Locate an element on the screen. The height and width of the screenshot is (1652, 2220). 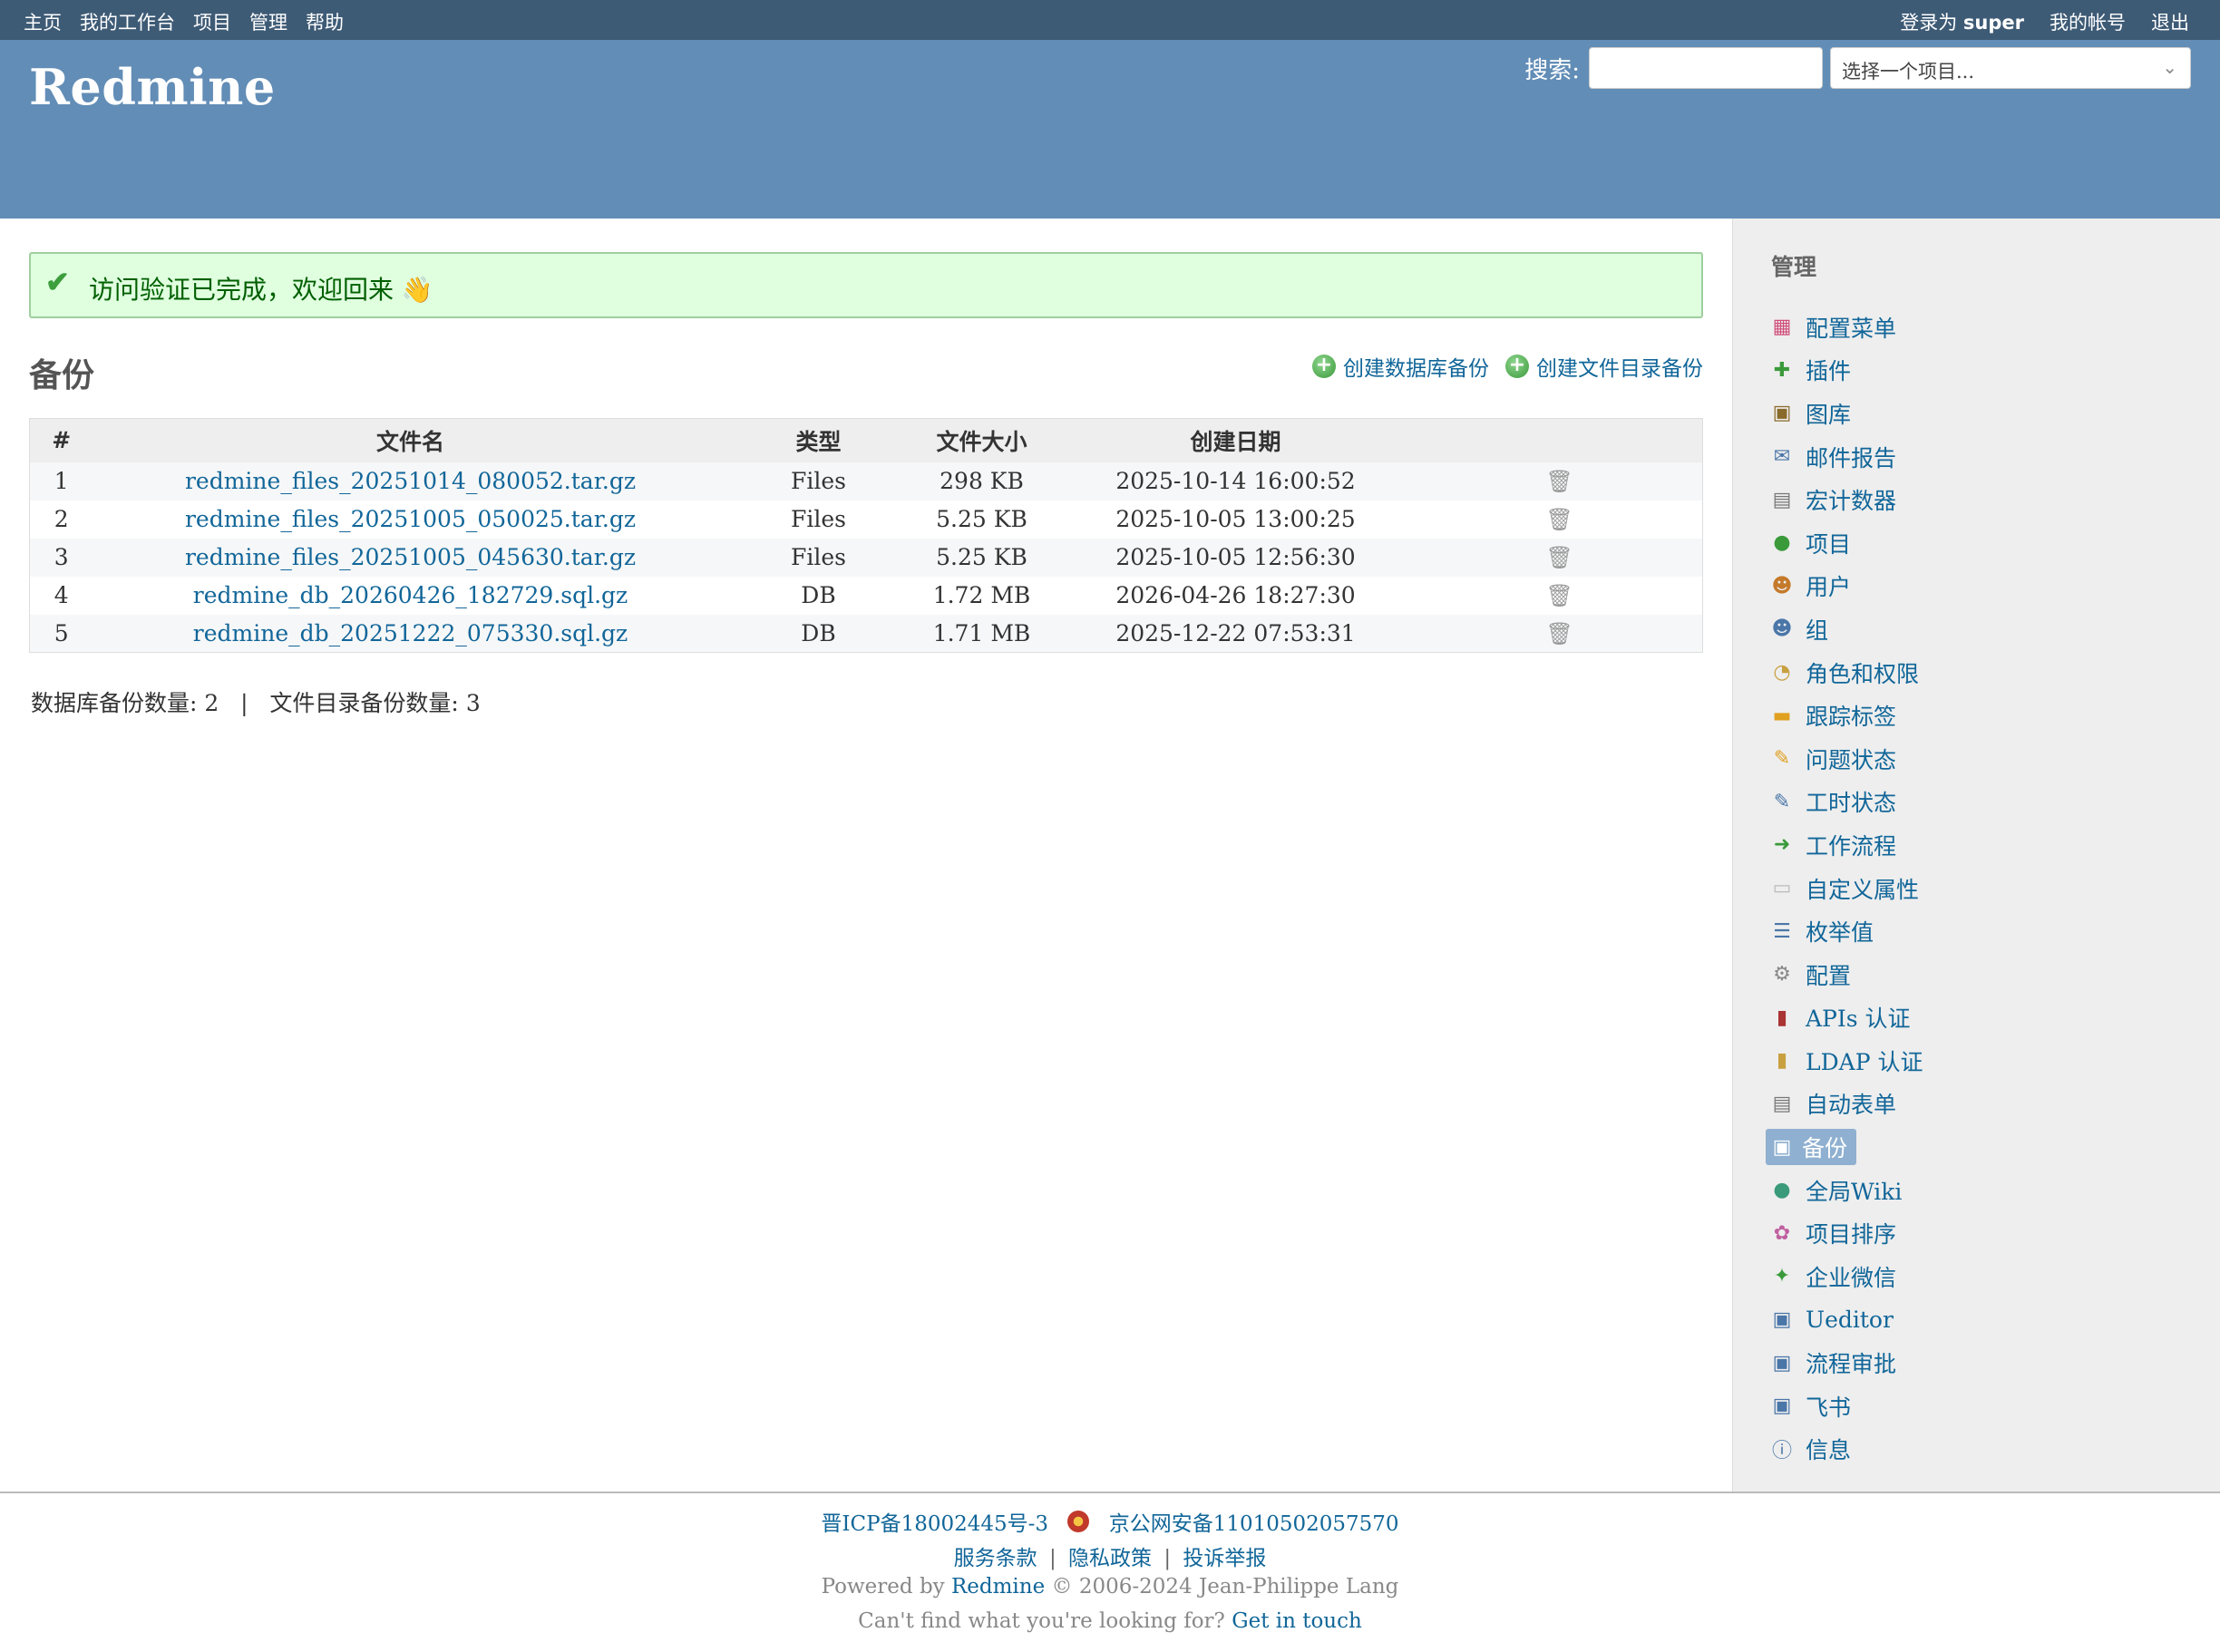
report-link: 投诉举报 is located at coordinates (1224, 1559).